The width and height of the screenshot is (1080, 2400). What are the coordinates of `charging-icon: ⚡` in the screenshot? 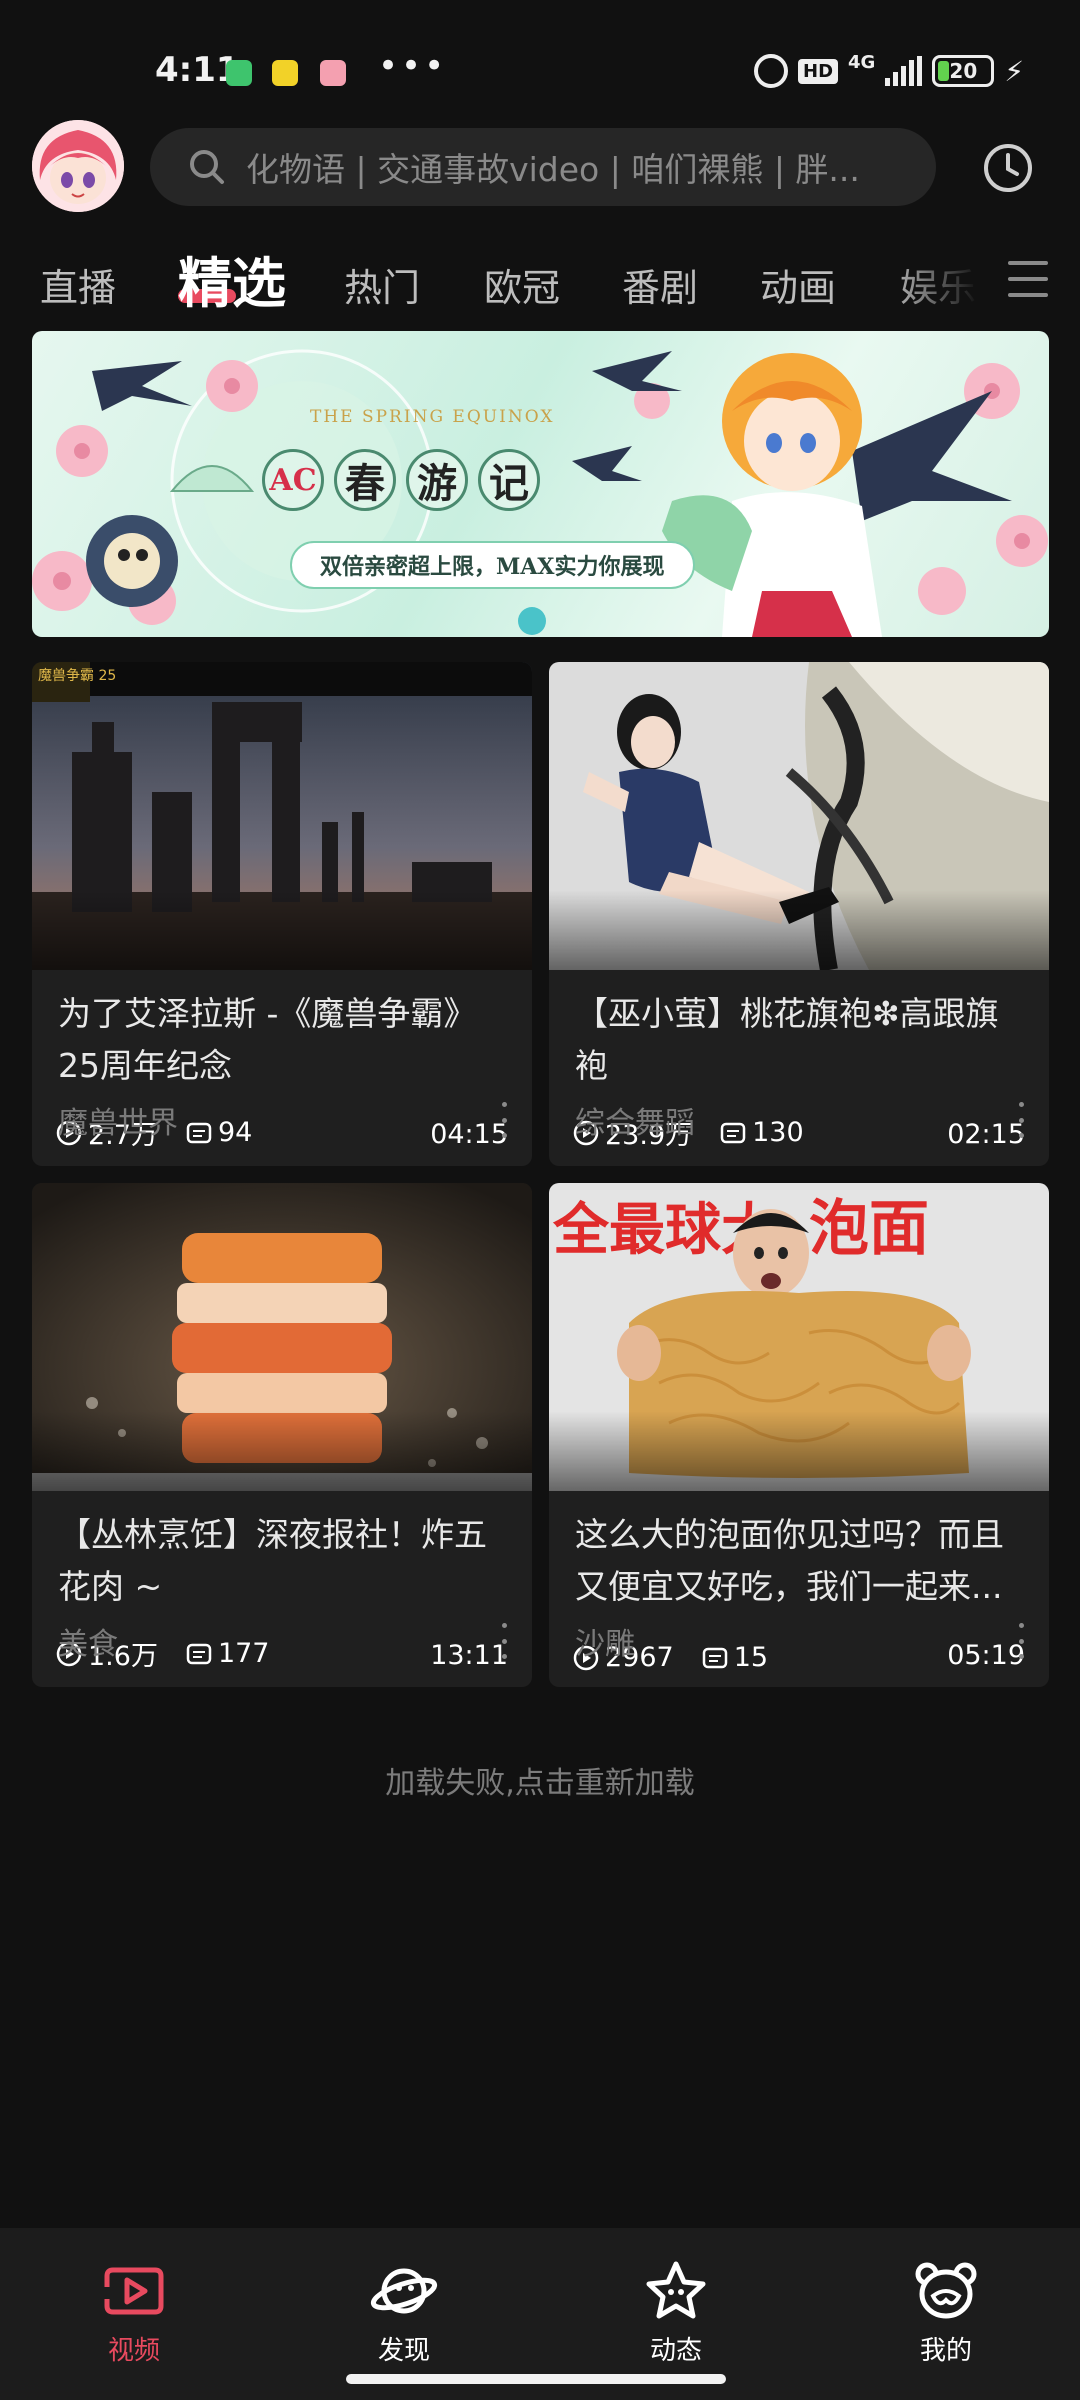 It's located at (1014, 71).